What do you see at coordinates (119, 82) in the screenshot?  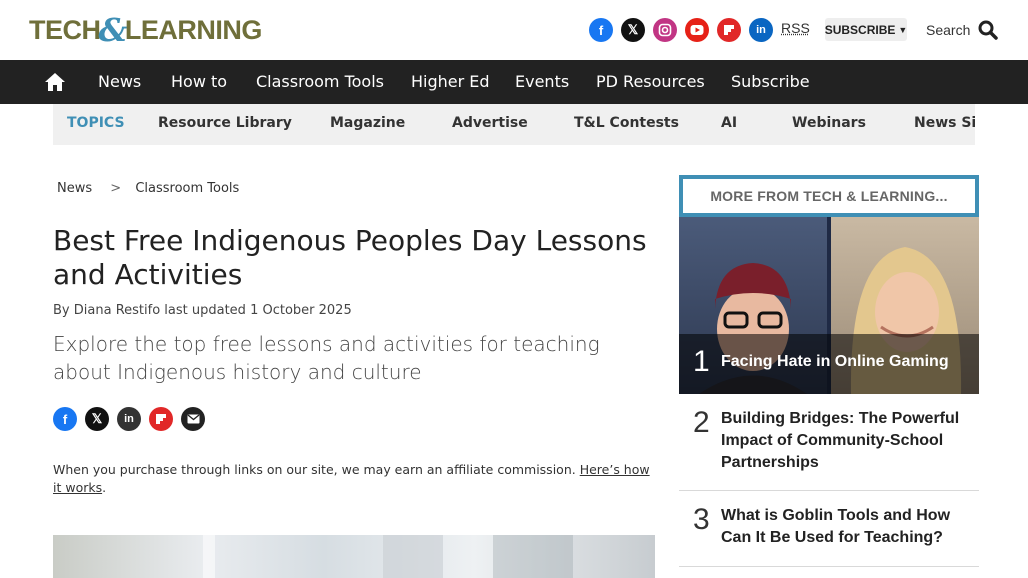 I see `nav-item-news: News` at bounding box center [119, 82].